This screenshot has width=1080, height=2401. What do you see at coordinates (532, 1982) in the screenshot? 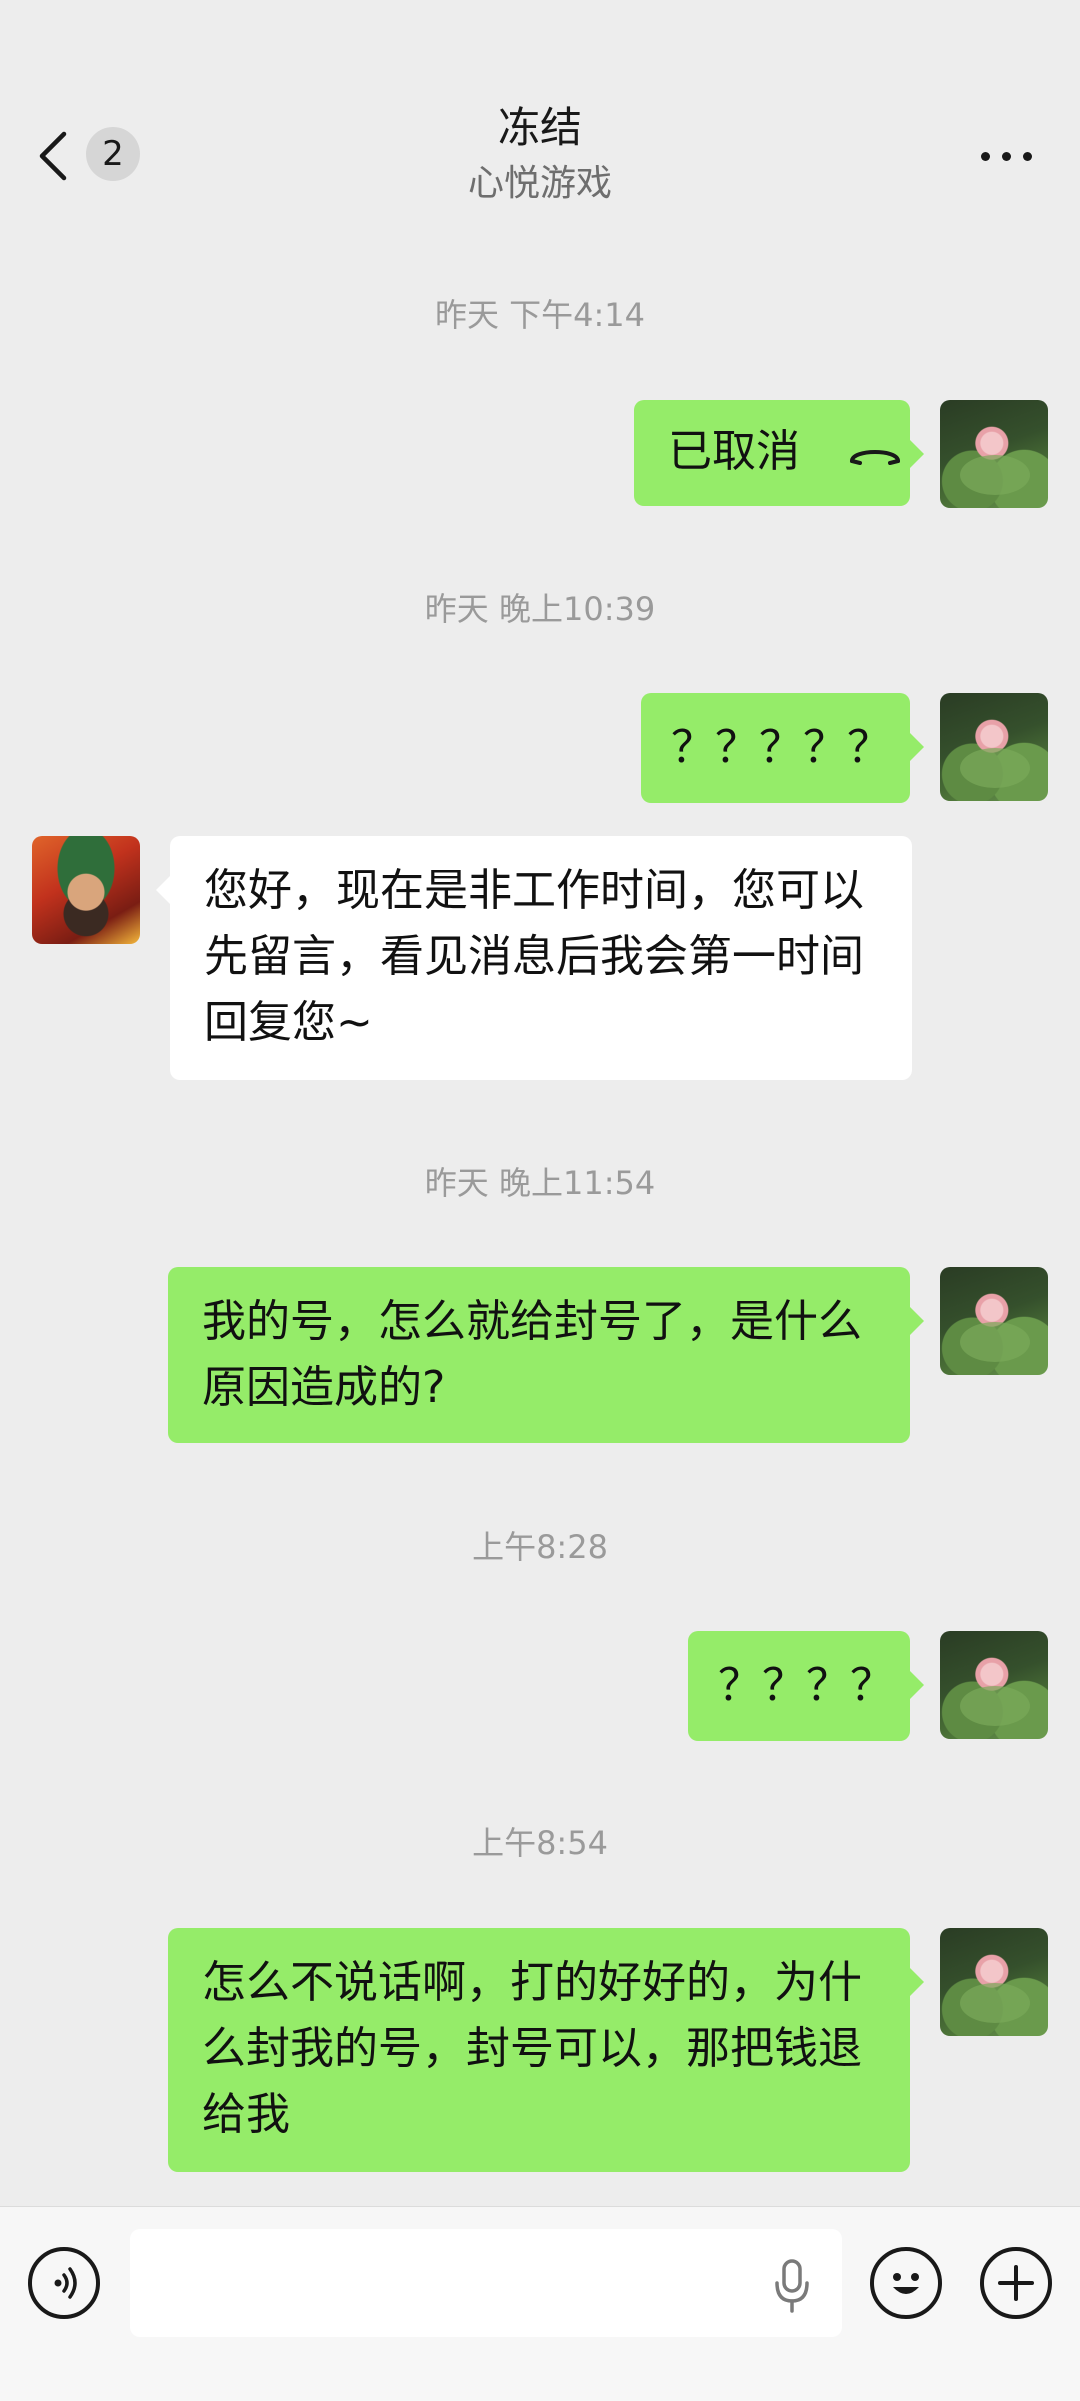
I see `message-text-line: 怎么不说话啊，打的好好的，为什` at bounding box center [532, 1982].